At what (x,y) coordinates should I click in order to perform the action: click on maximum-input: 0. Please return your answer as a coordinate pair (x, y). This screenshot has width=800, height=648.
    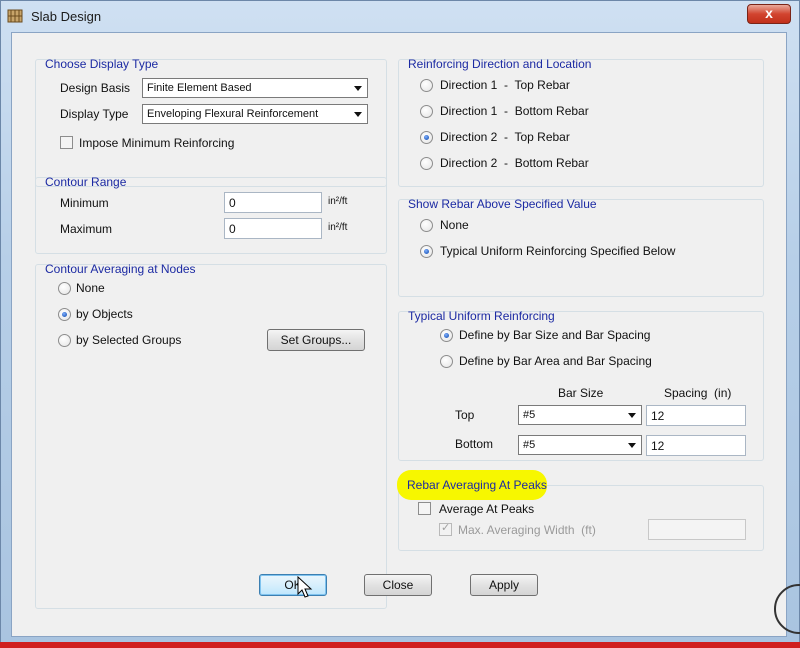
    Looking at the image, I should click on (273, 228).